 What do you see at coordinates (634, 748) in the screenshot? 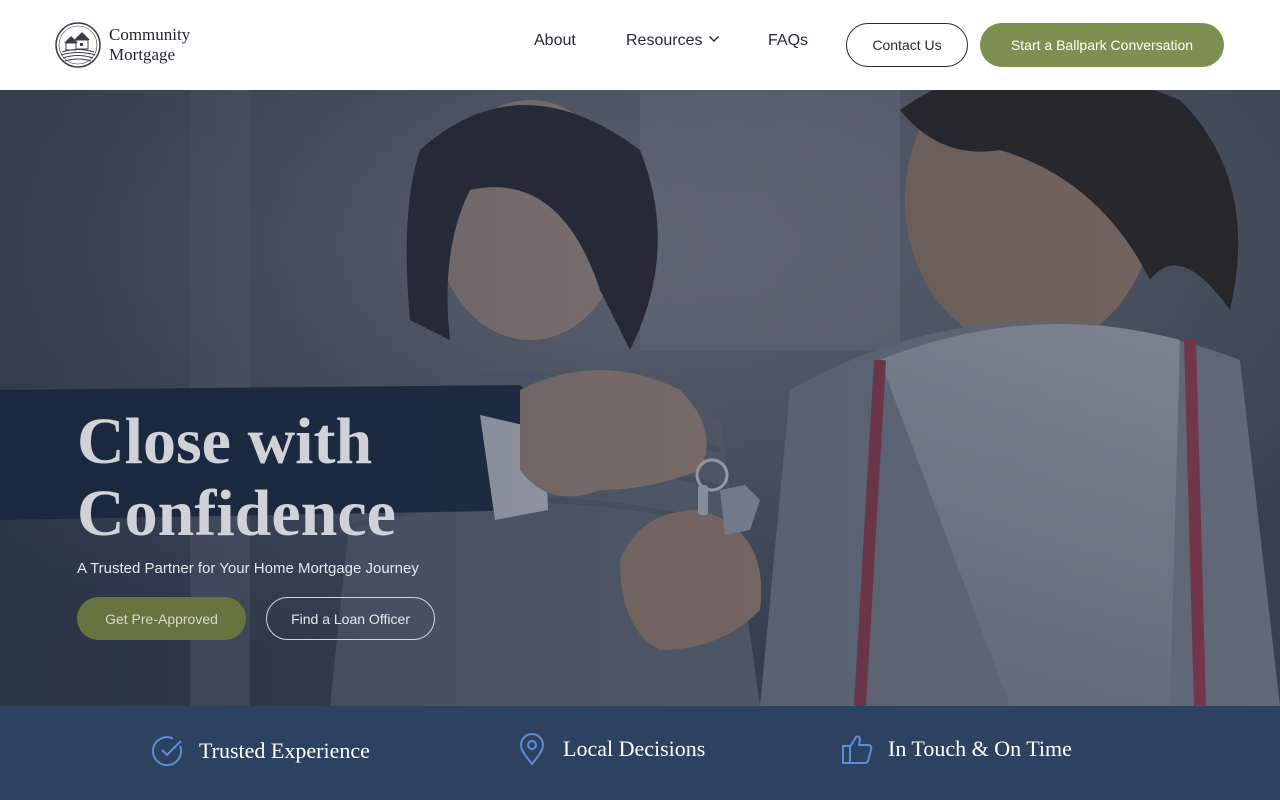
I see `feature-label: Local Decisions` at bounding box center [634, 748].